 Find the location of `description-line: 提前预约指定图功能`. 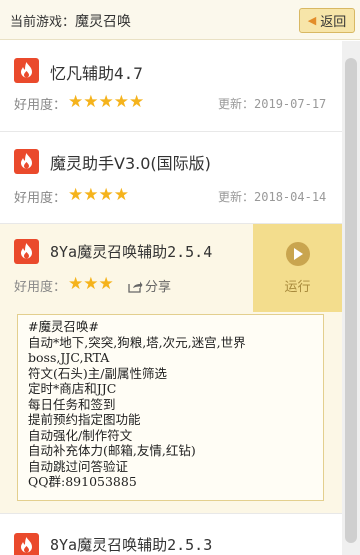

description-line: 提前预约指定图功能 is located at coordinates (84, 419).